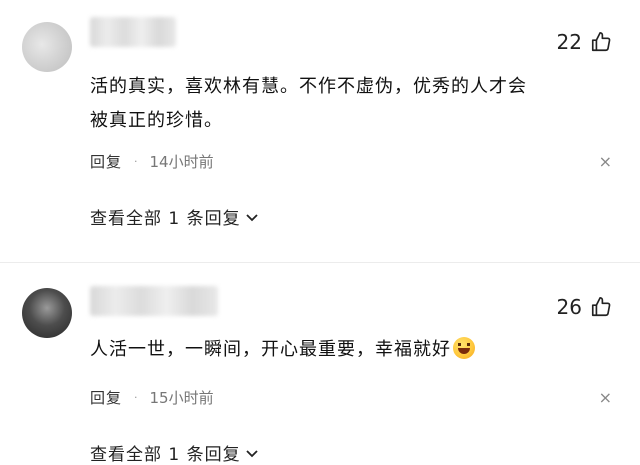  I want to click on comment-text: 活的真实，喜欢林有慧。不作不虚伪，优秀的人才会被真正的珍惜。, so click(308, 103).